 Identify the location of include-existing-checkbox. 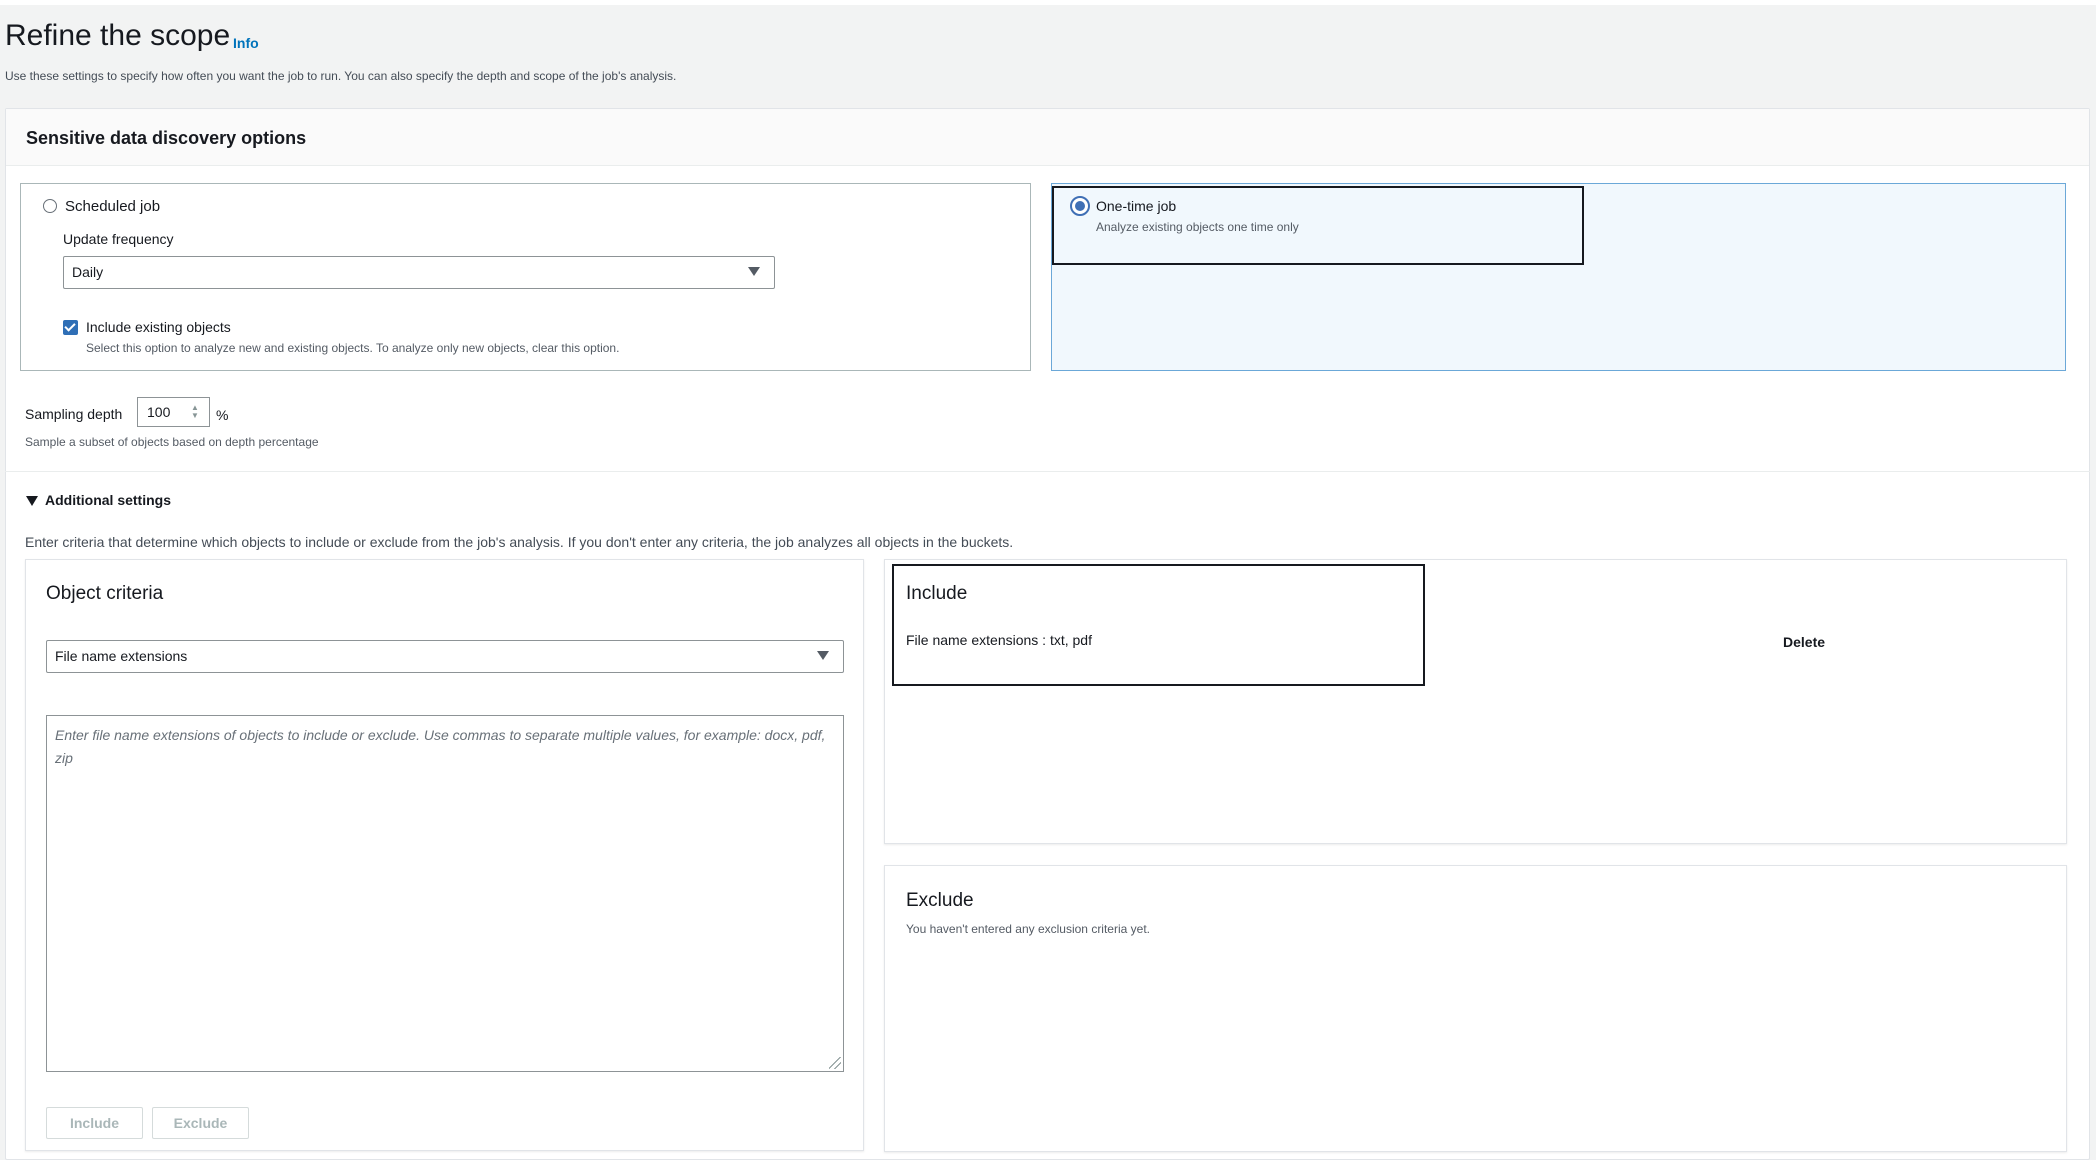
(70, 327).